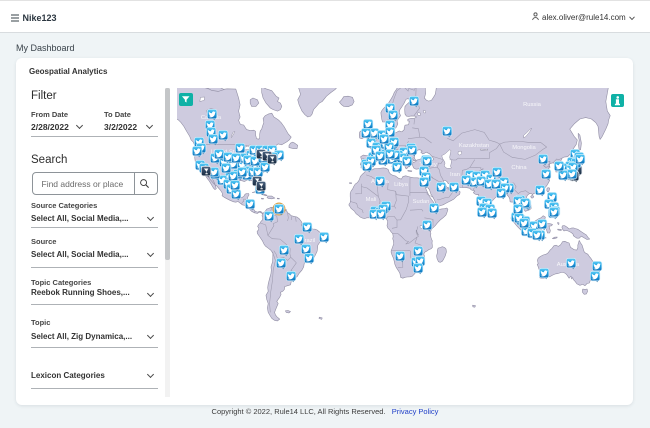 The image size is (650, 428). What do you see at coordinates (421, 202) in the screenshot?
I see `svg-text: Sudan` at bounding box center [421, 202].